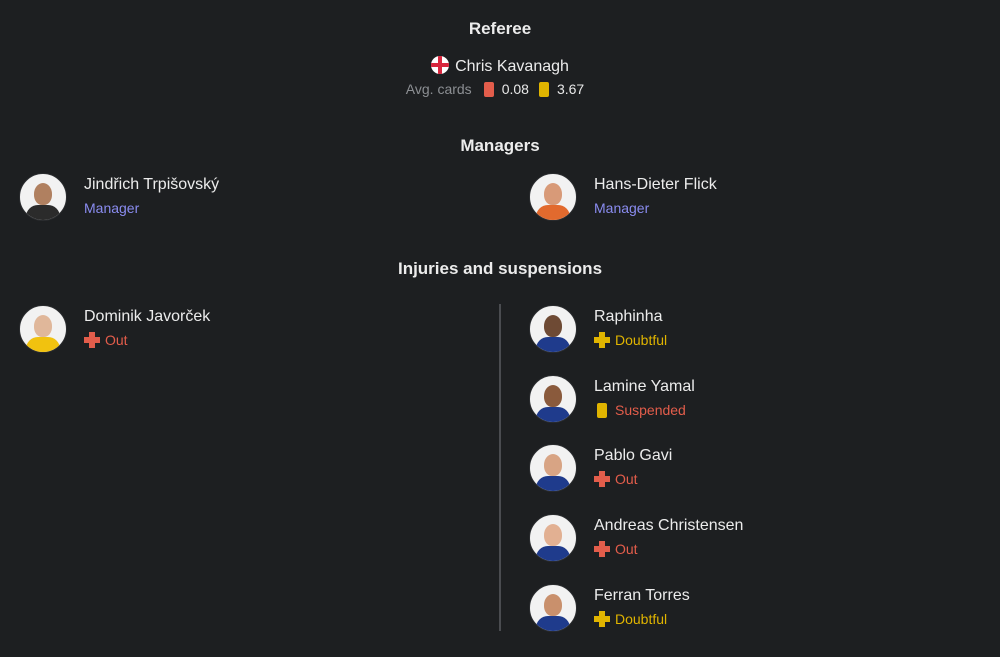 The height and width of the screenshot is (657, 1000). I want to click on red-card-icon, so click(488, 89).